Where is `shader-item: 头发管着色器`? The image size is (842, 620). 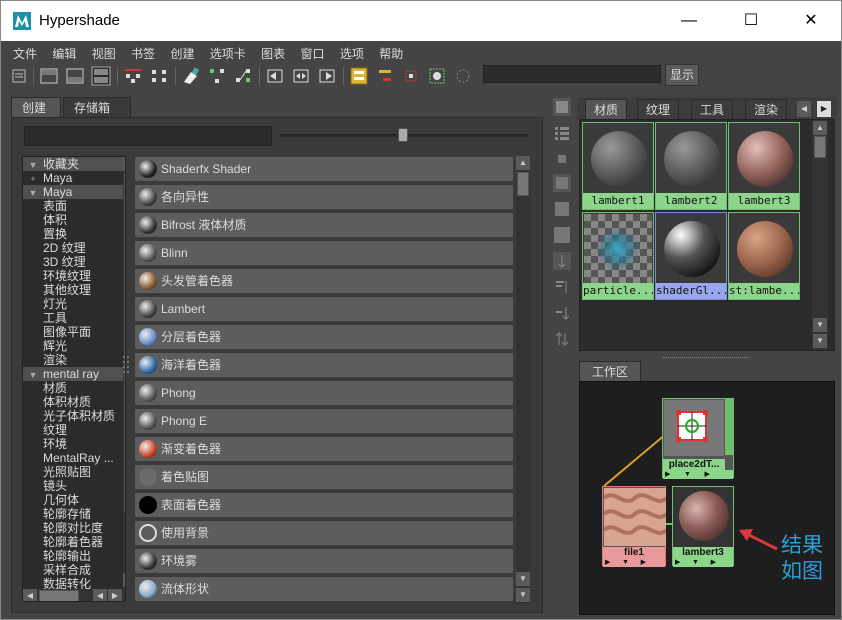
shader-item: 头发管着色器 is located at coordinates (324, 281).